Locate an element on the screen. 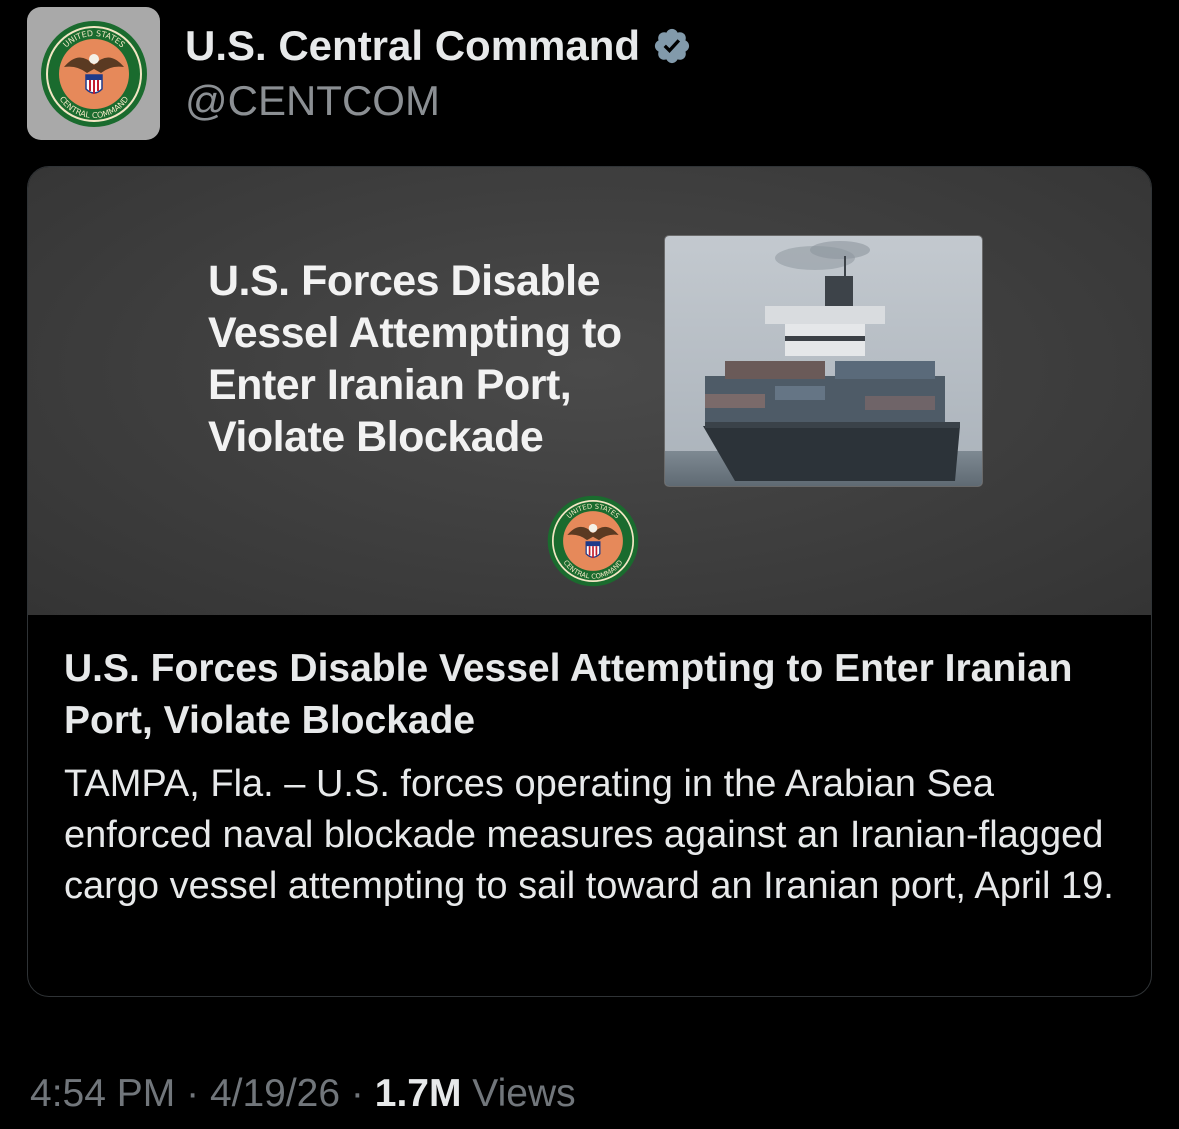 This screenshot has height=1129, width=1179. post-time: 4:54 PM is located at coordinates (102, 1093).